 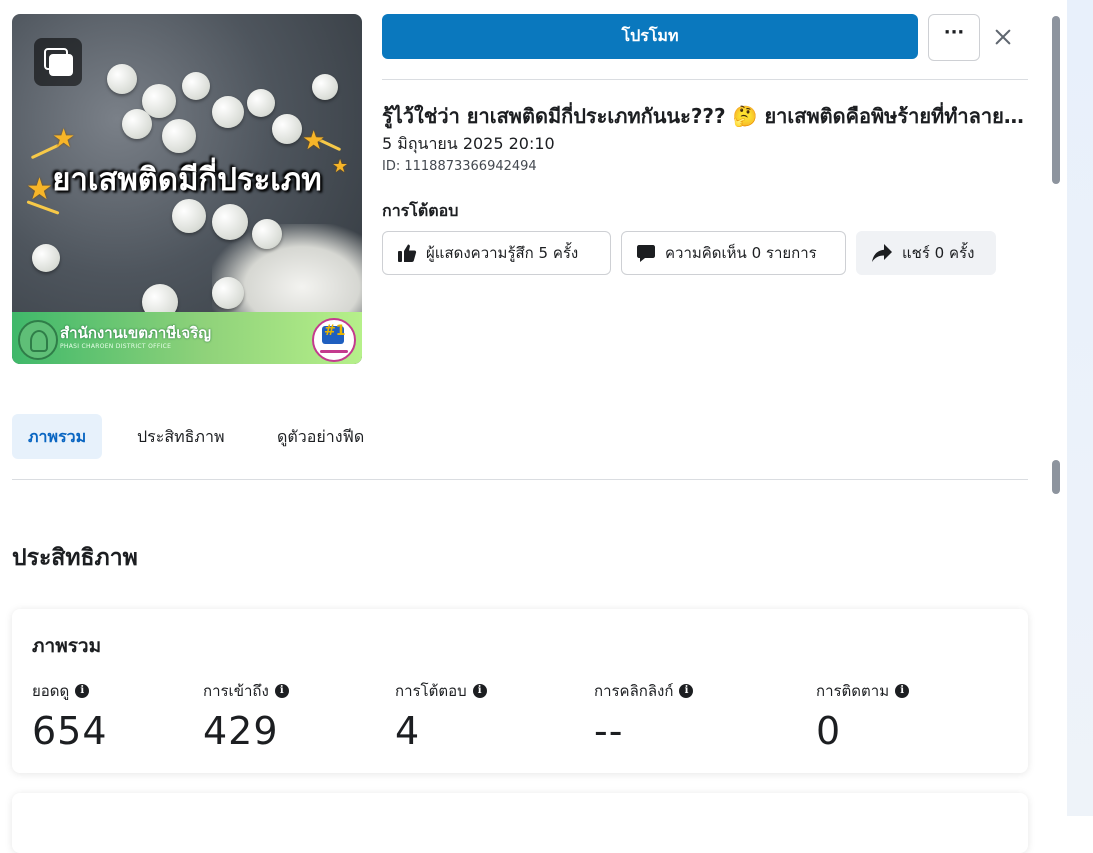 I want to click on metric-views: ยอดดู i 654, so click(x=70, y=716).